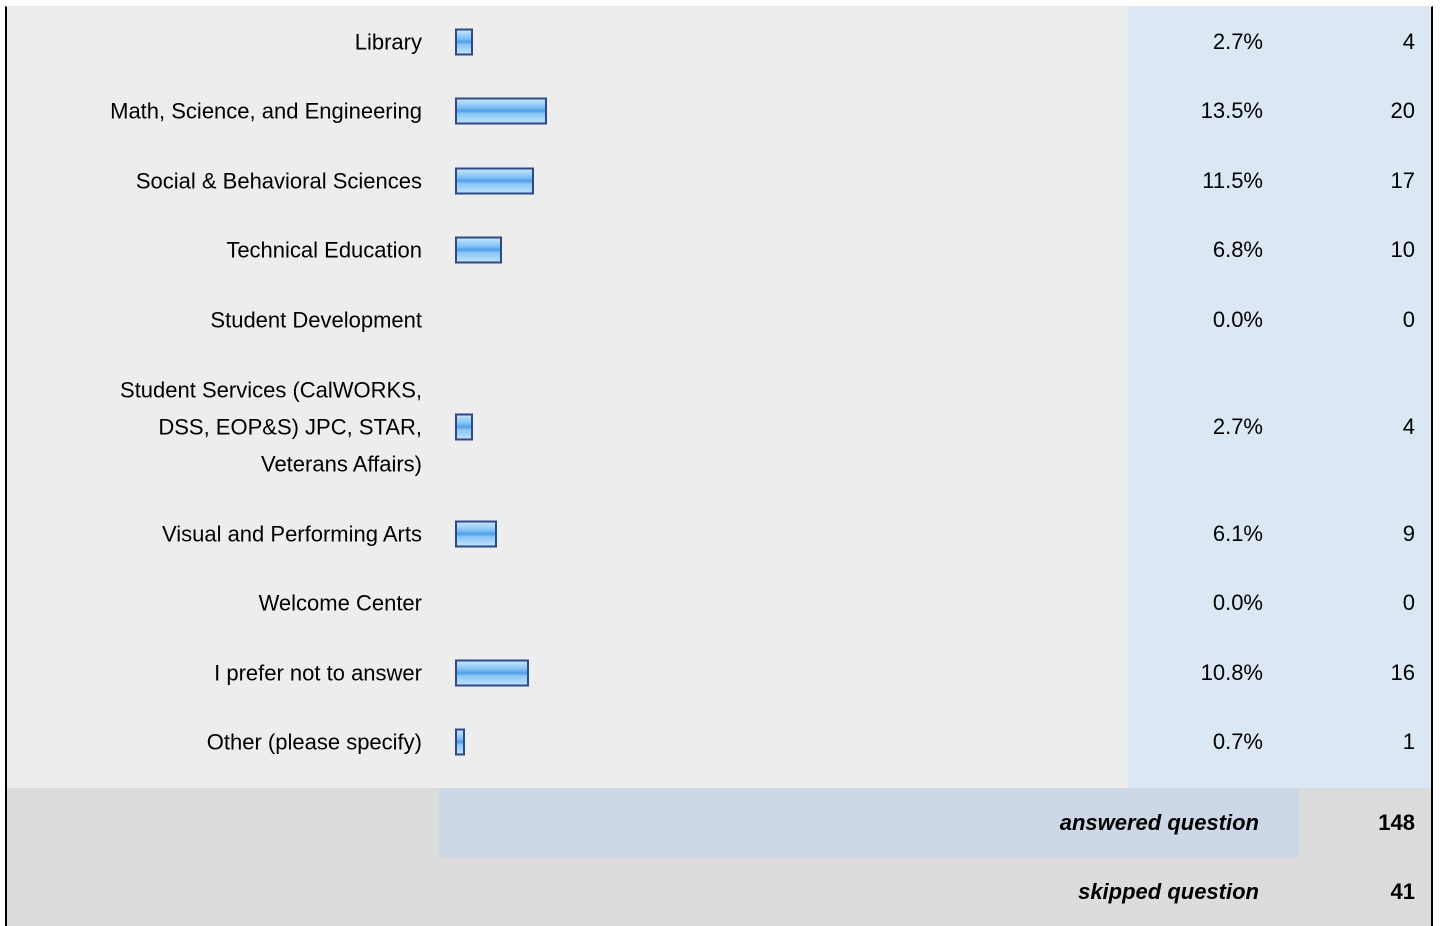  I want to click on category-label: Student Development, so click(316, 319).